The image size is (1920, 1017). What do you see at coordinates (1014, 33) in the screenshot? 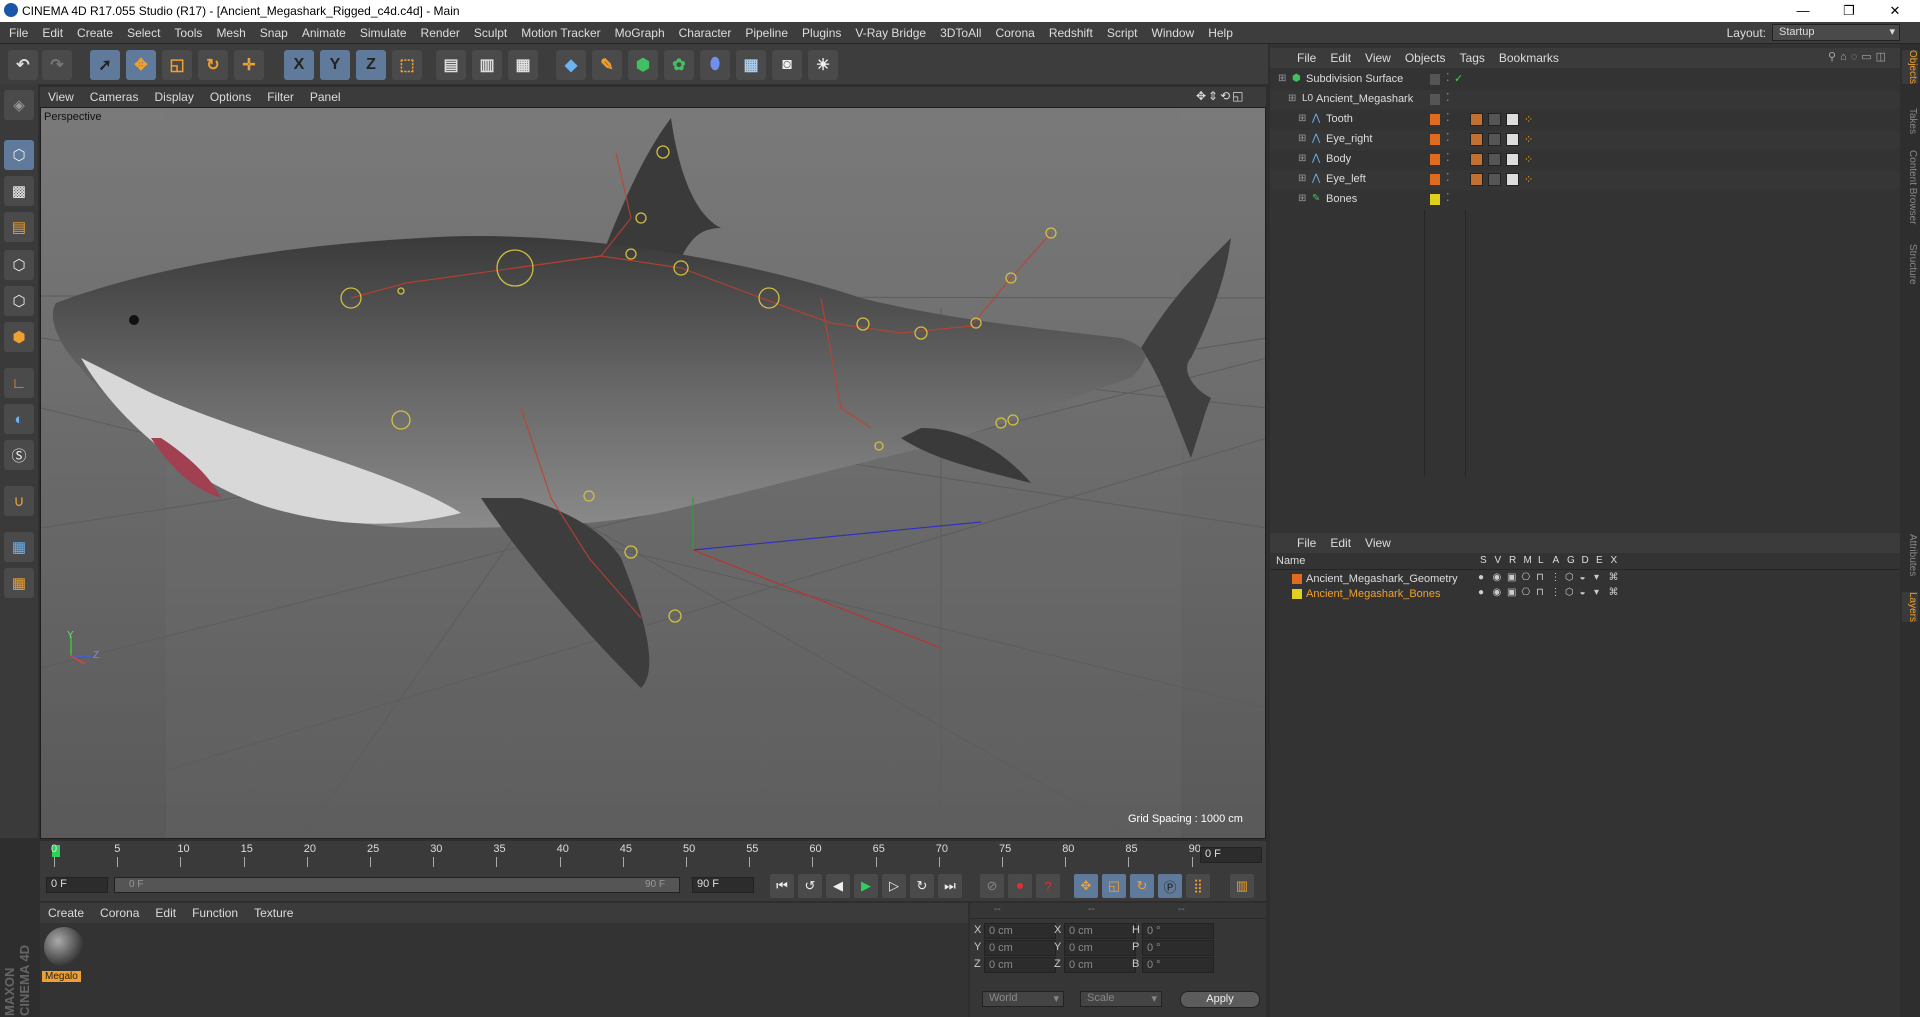
I see `menu-corona: Corona` at bounding box center [1014, 33].